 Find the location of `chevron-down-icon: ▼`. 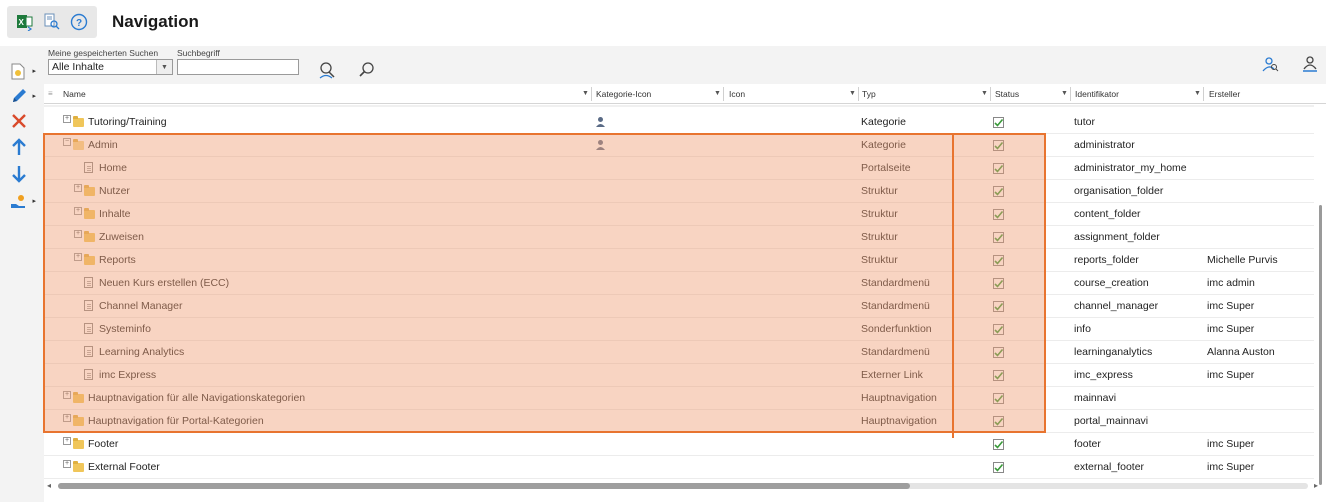

chevron-down-icon: ▼ is located at coordinates (164, 67).